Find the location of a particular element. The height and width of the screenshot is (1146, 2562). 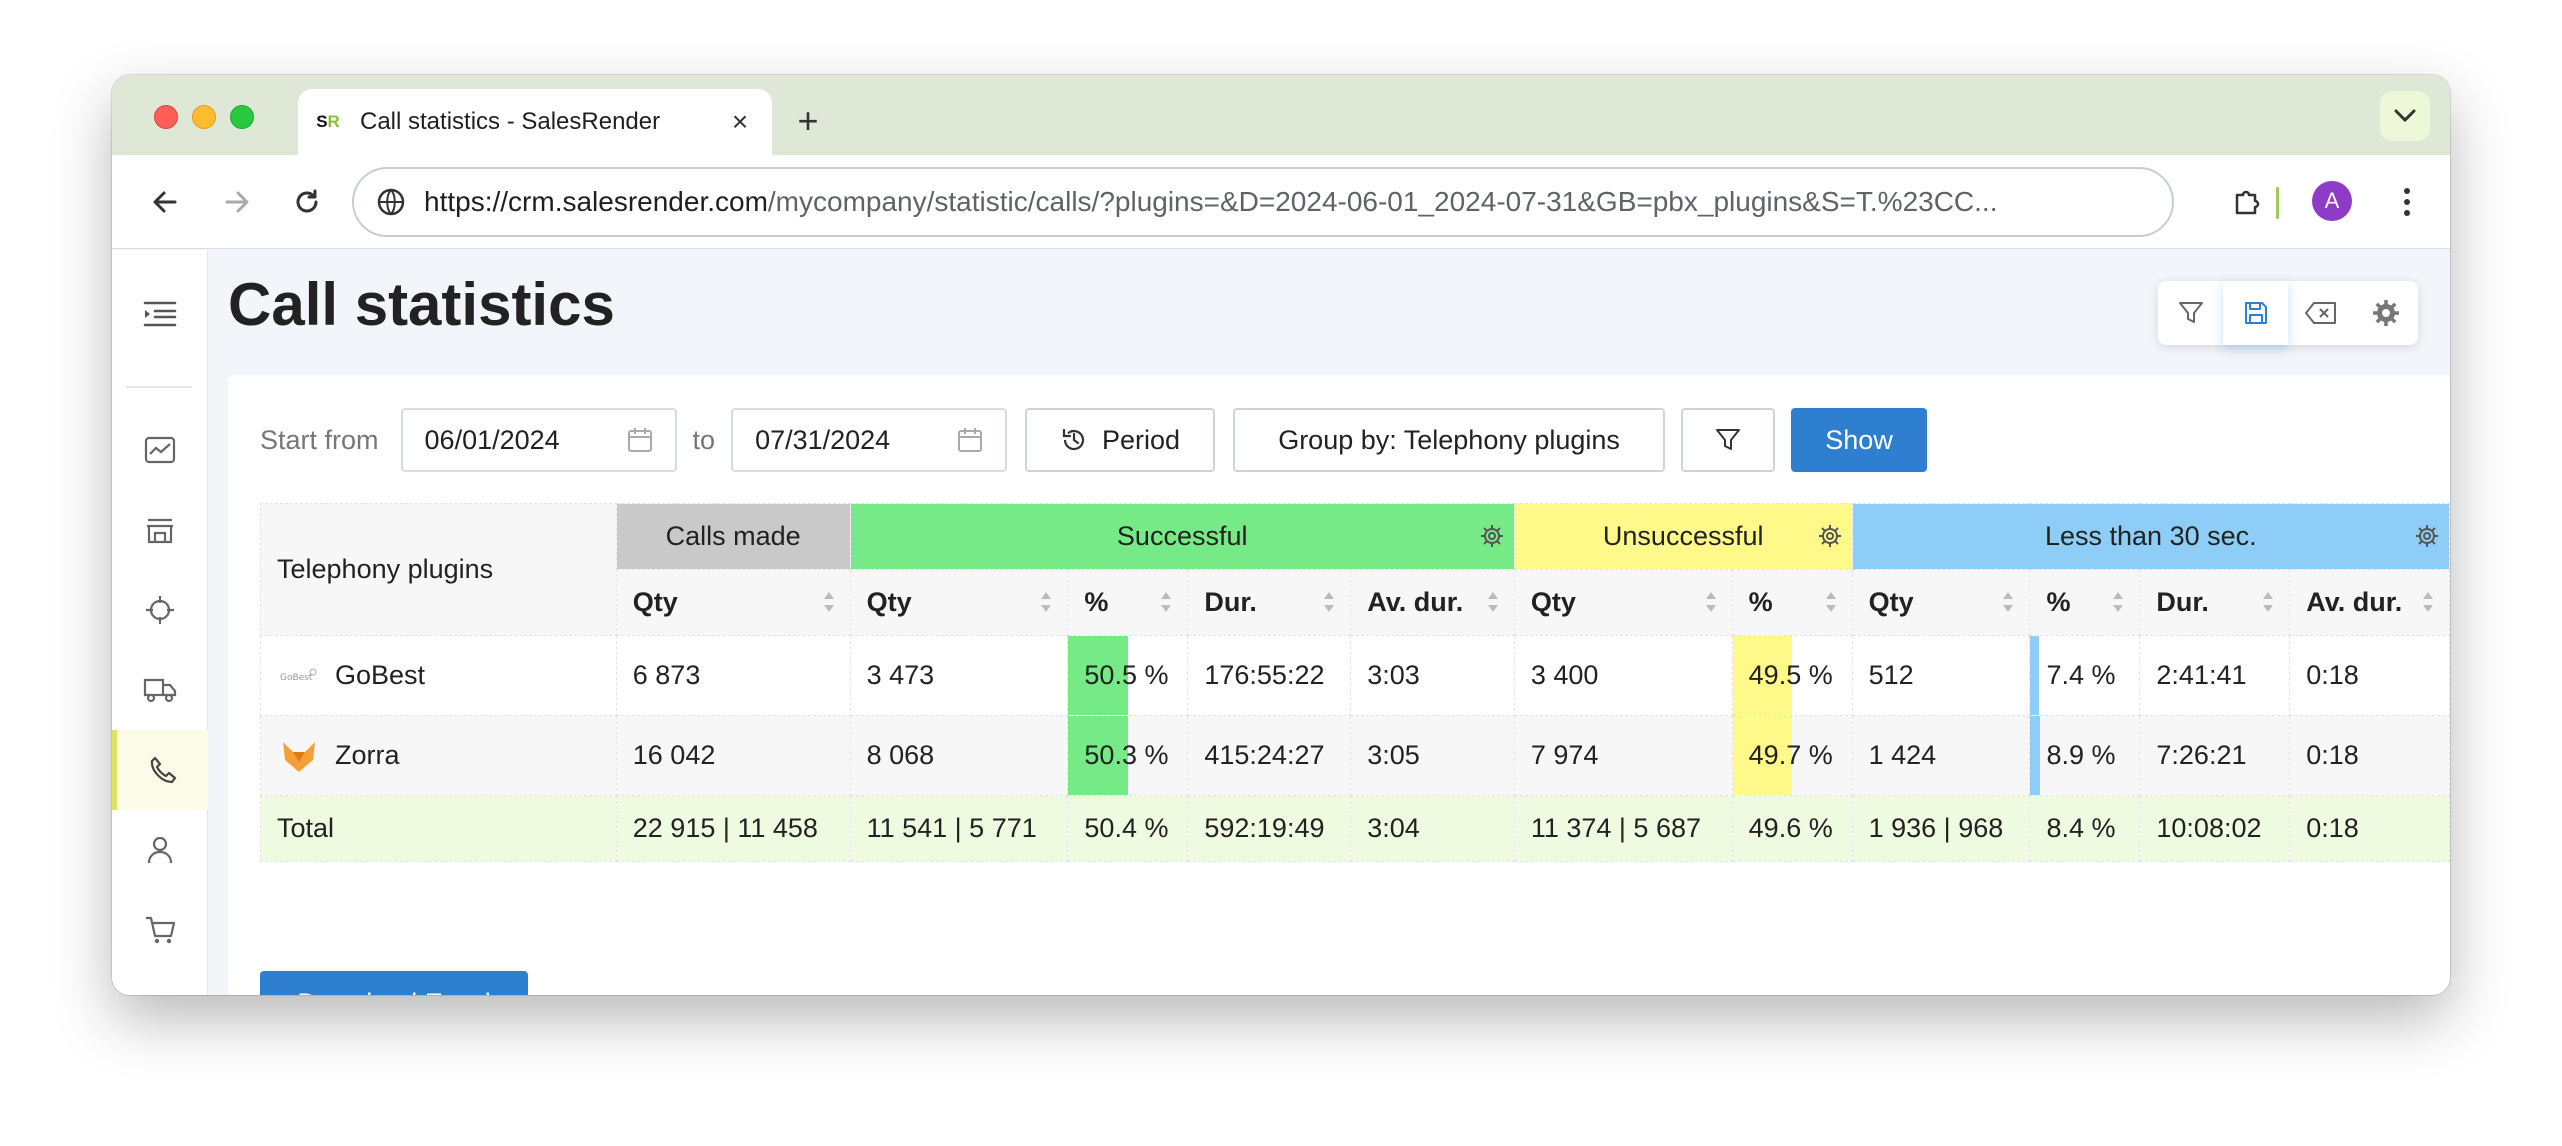

zorra-fox-logo-icon is located at coordinates (299, 756).